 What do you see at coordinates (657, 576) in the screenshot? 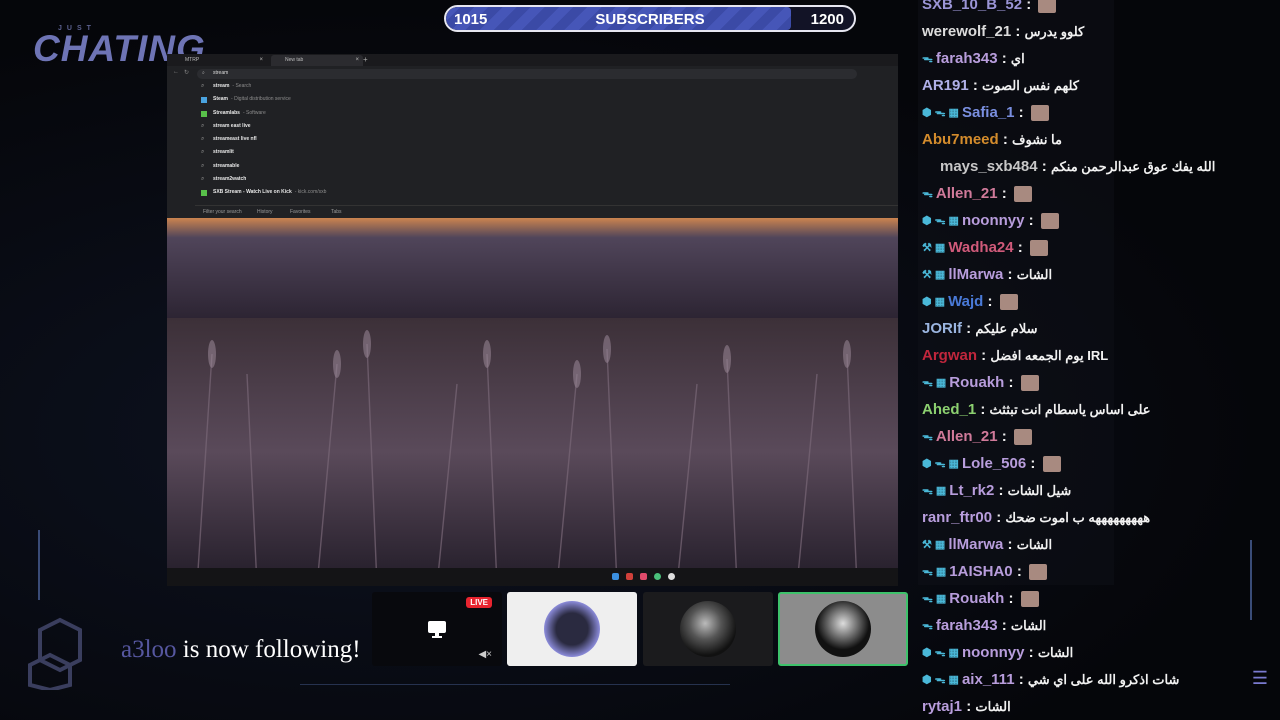
I see `browser-taskbar-icon` at bounding box center [657, 576].